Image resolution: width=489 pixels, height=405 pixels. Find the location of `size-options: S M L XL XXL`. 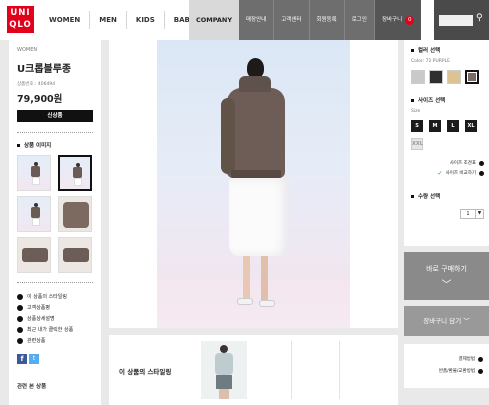

size-options: S M L XL XXL is located at coordinates (450, 135).